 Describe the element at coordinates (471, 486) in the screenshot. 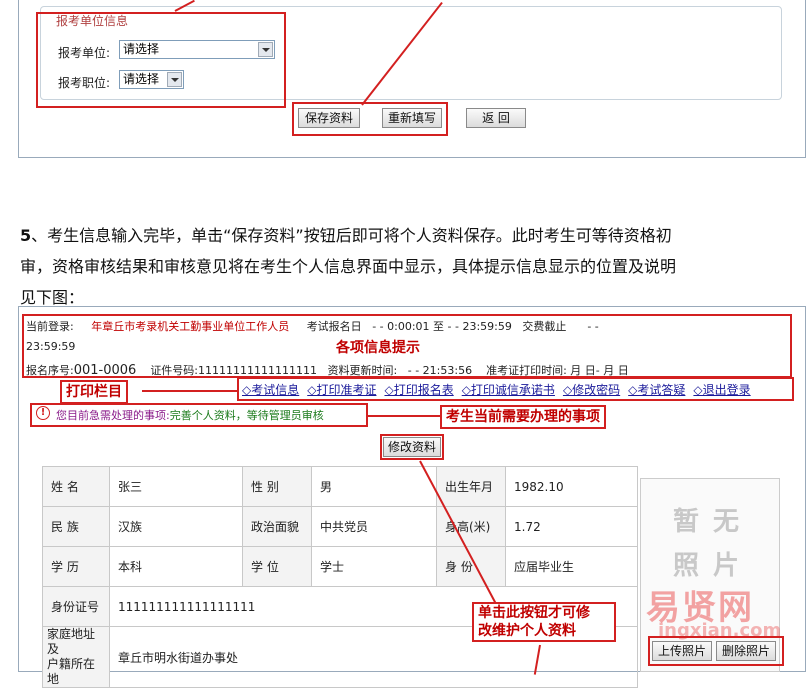

I see `birth-label: 出生年月` at that location.